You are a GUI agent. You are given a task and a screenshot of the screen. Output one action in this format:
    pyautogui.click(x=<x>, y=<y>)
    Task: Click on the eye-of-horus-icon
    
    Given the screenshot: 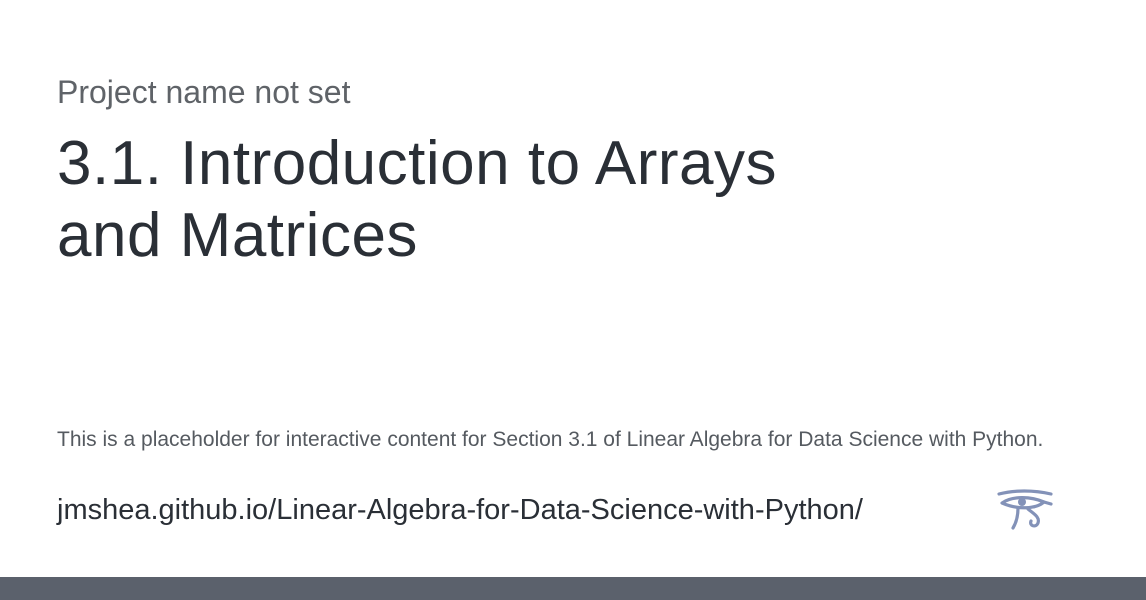 What is the action you would take?
    pyautogui.click(x=1025, y=509)
    